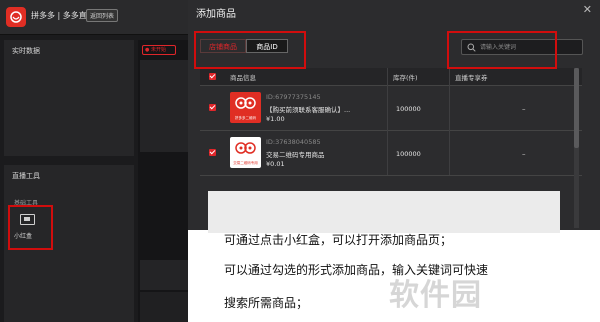 The image size is (600, 322). I want to click on thumbnail-caption: 拼多多二维码, so click(245, 118).